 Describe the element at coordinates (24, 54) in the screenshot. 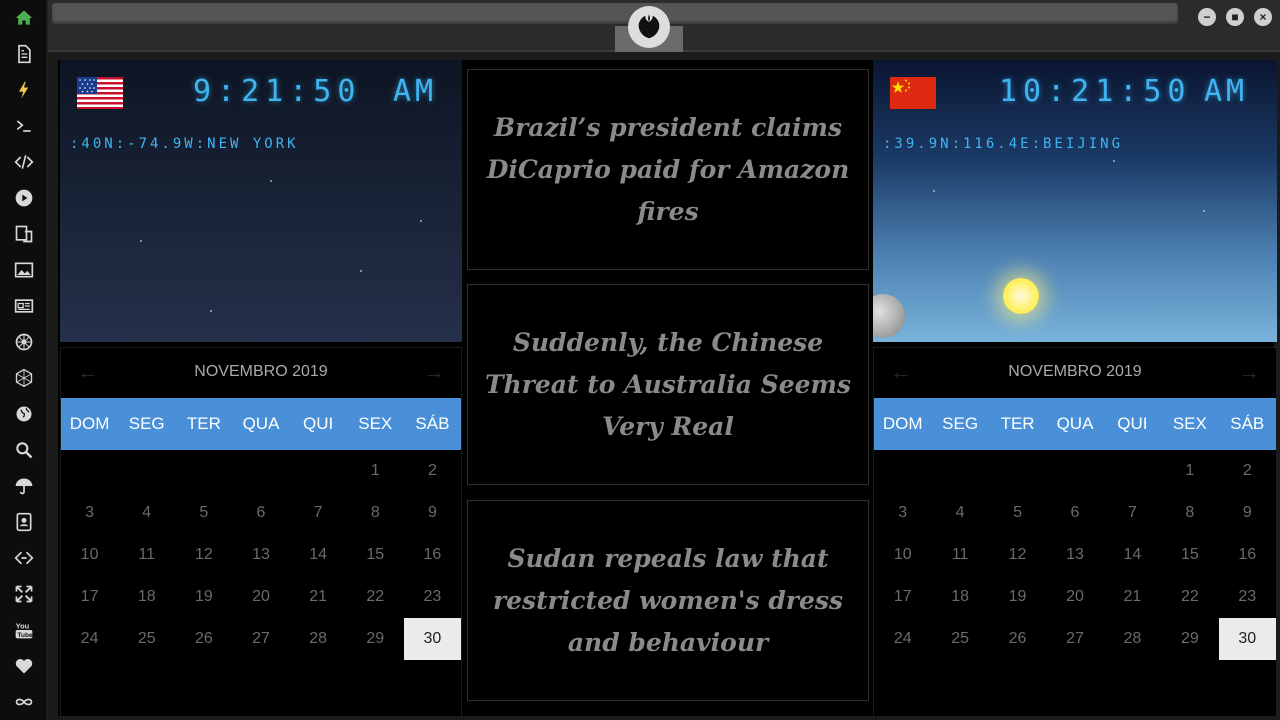

I see `document-icon` at that location.